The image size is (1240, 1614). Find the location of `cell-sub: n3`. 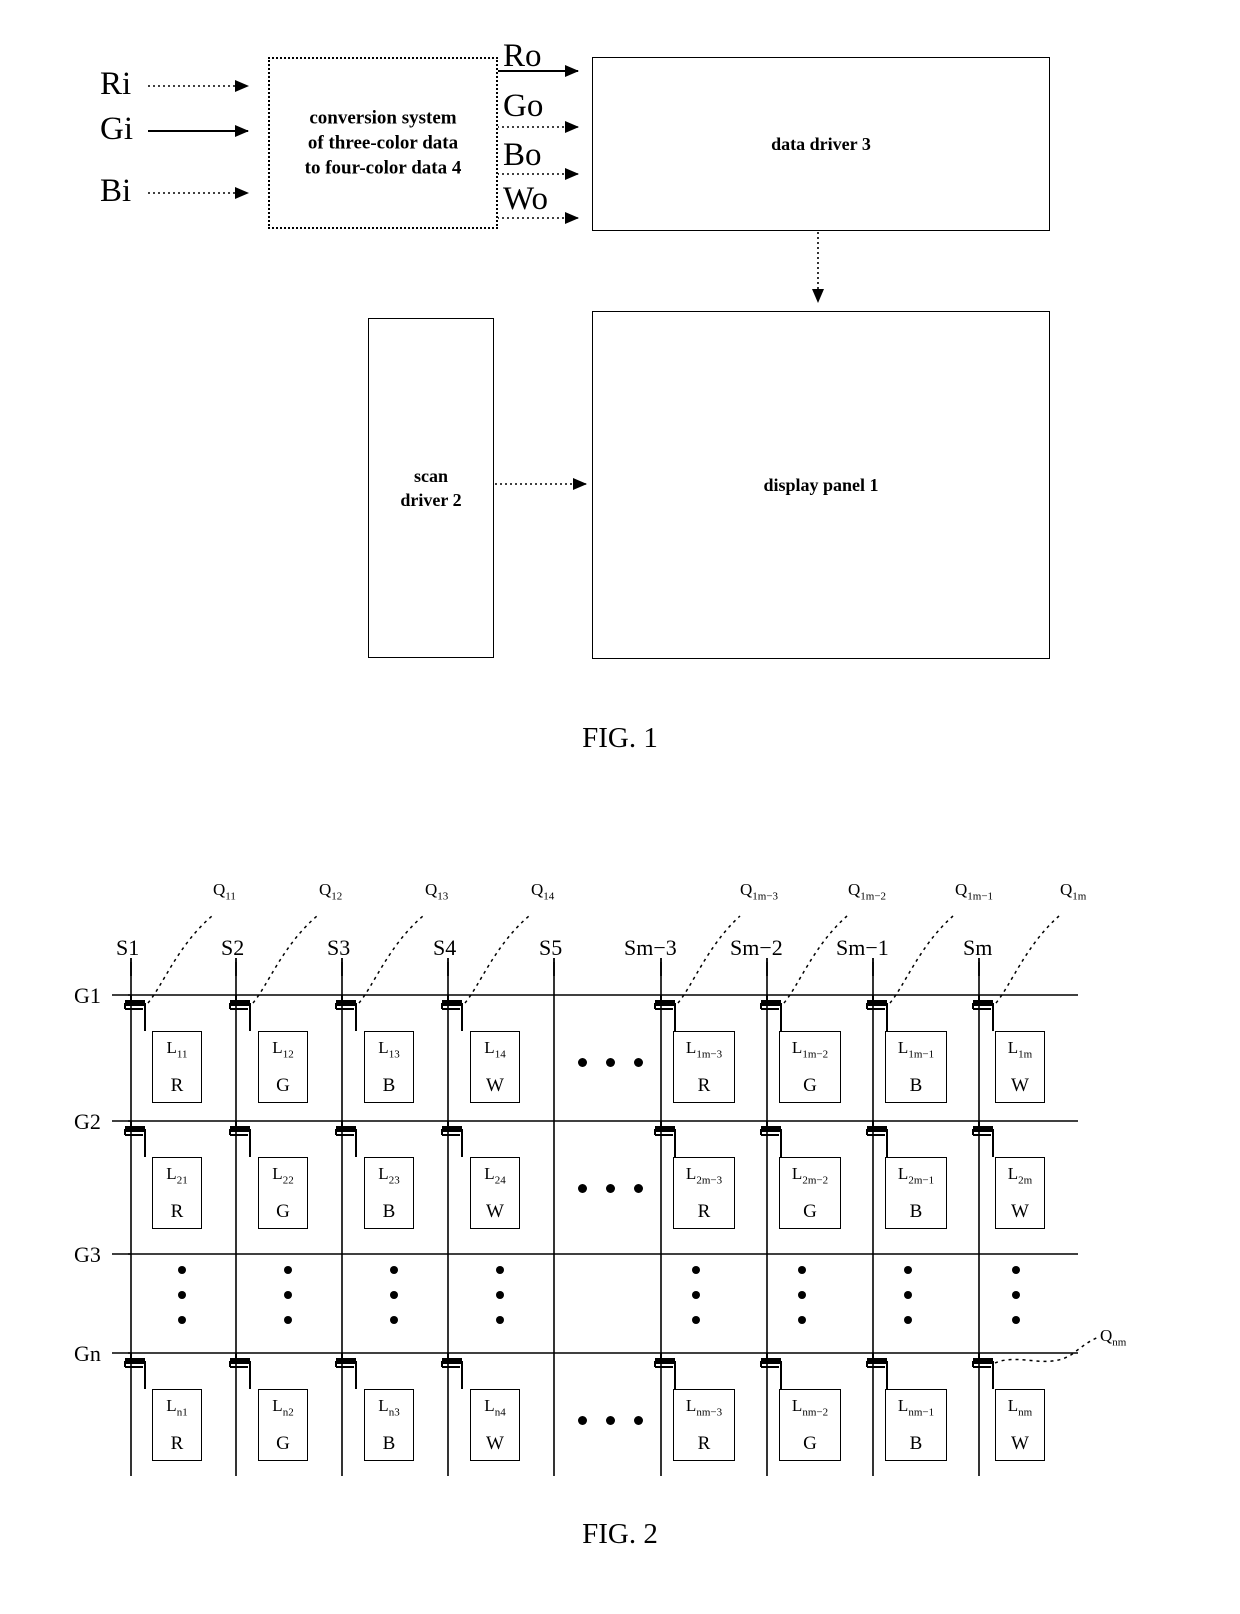

cell-sub: n3 is located at coordinates (394, 1412).